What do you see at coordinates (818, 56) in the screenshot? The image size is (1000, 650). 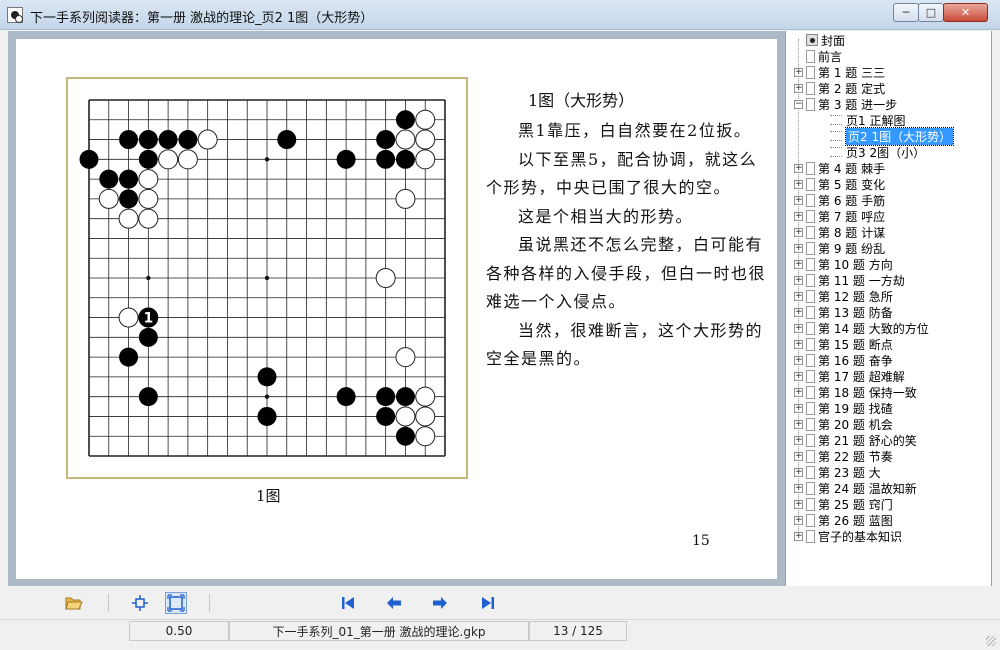 I see `tree-item: 前言` at bounding box center [818, 56].